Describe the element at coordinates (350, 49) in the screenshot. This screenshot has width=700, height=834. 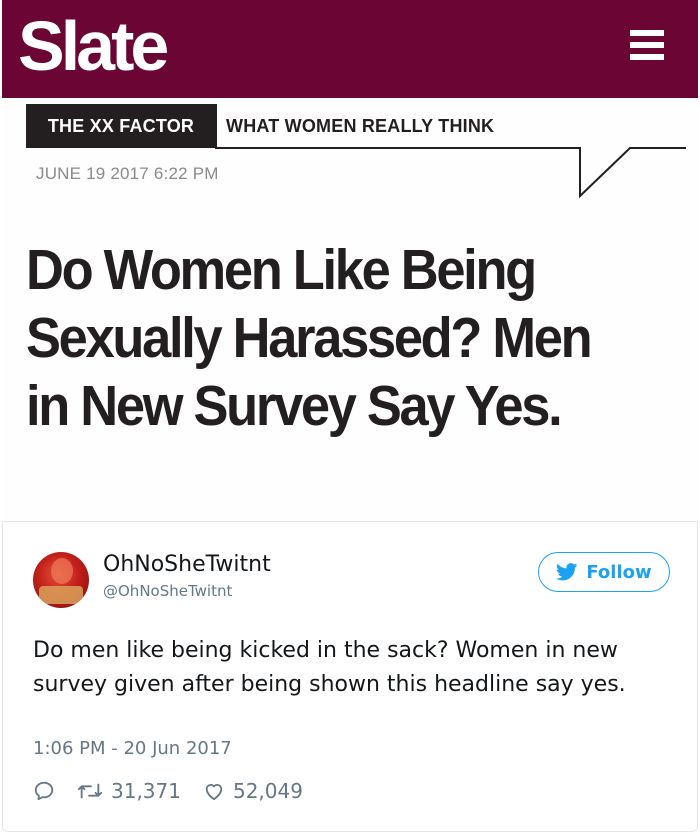
I see `slate-header: Slate` at that location.